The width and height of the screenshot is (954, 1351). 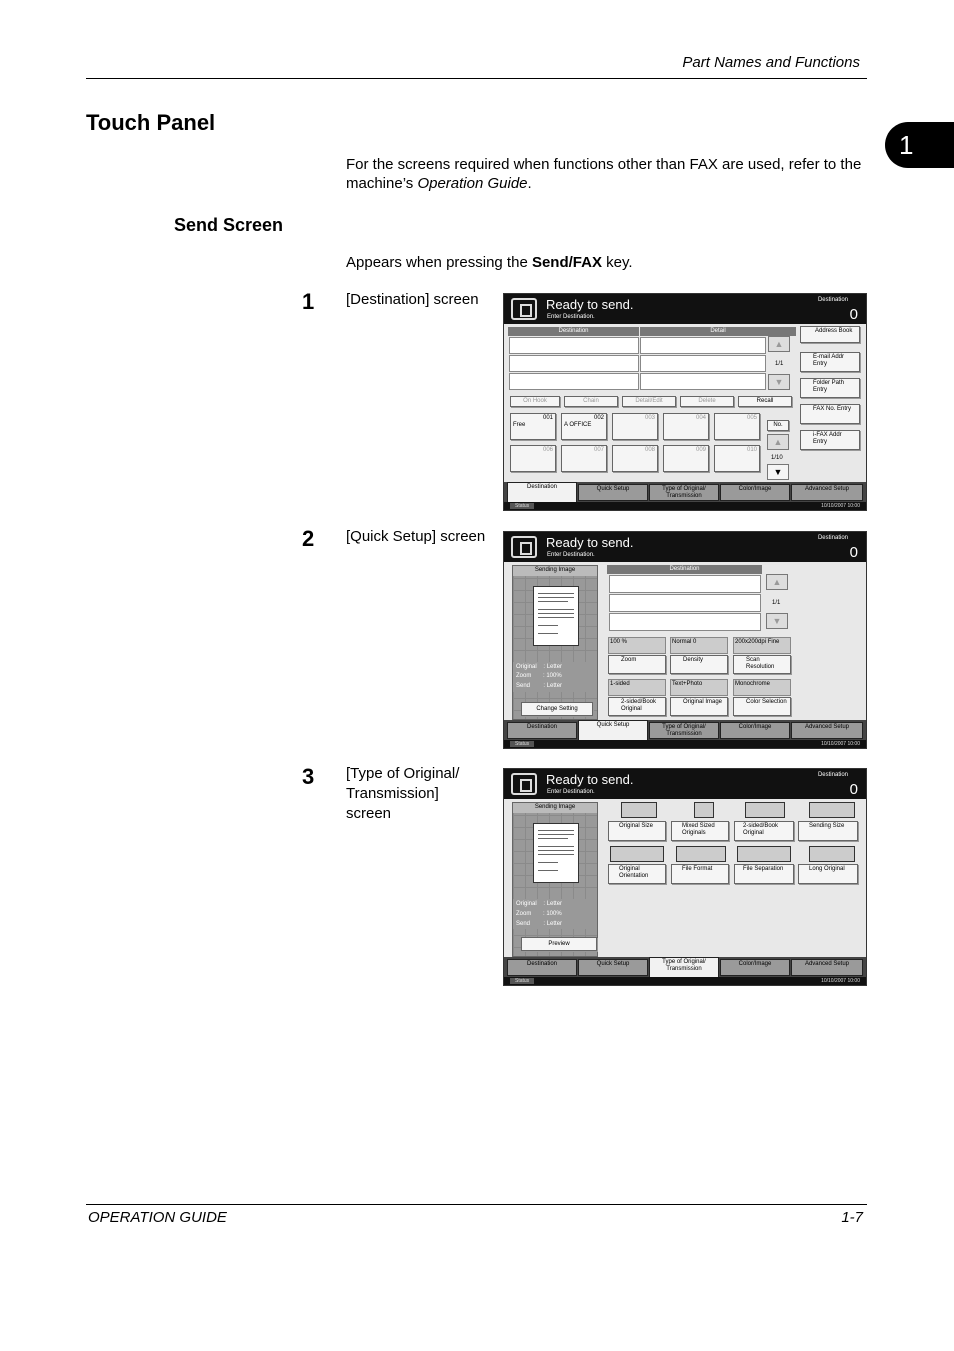 I want to click on one-touch-key: 007, so click(x=584, y=458).